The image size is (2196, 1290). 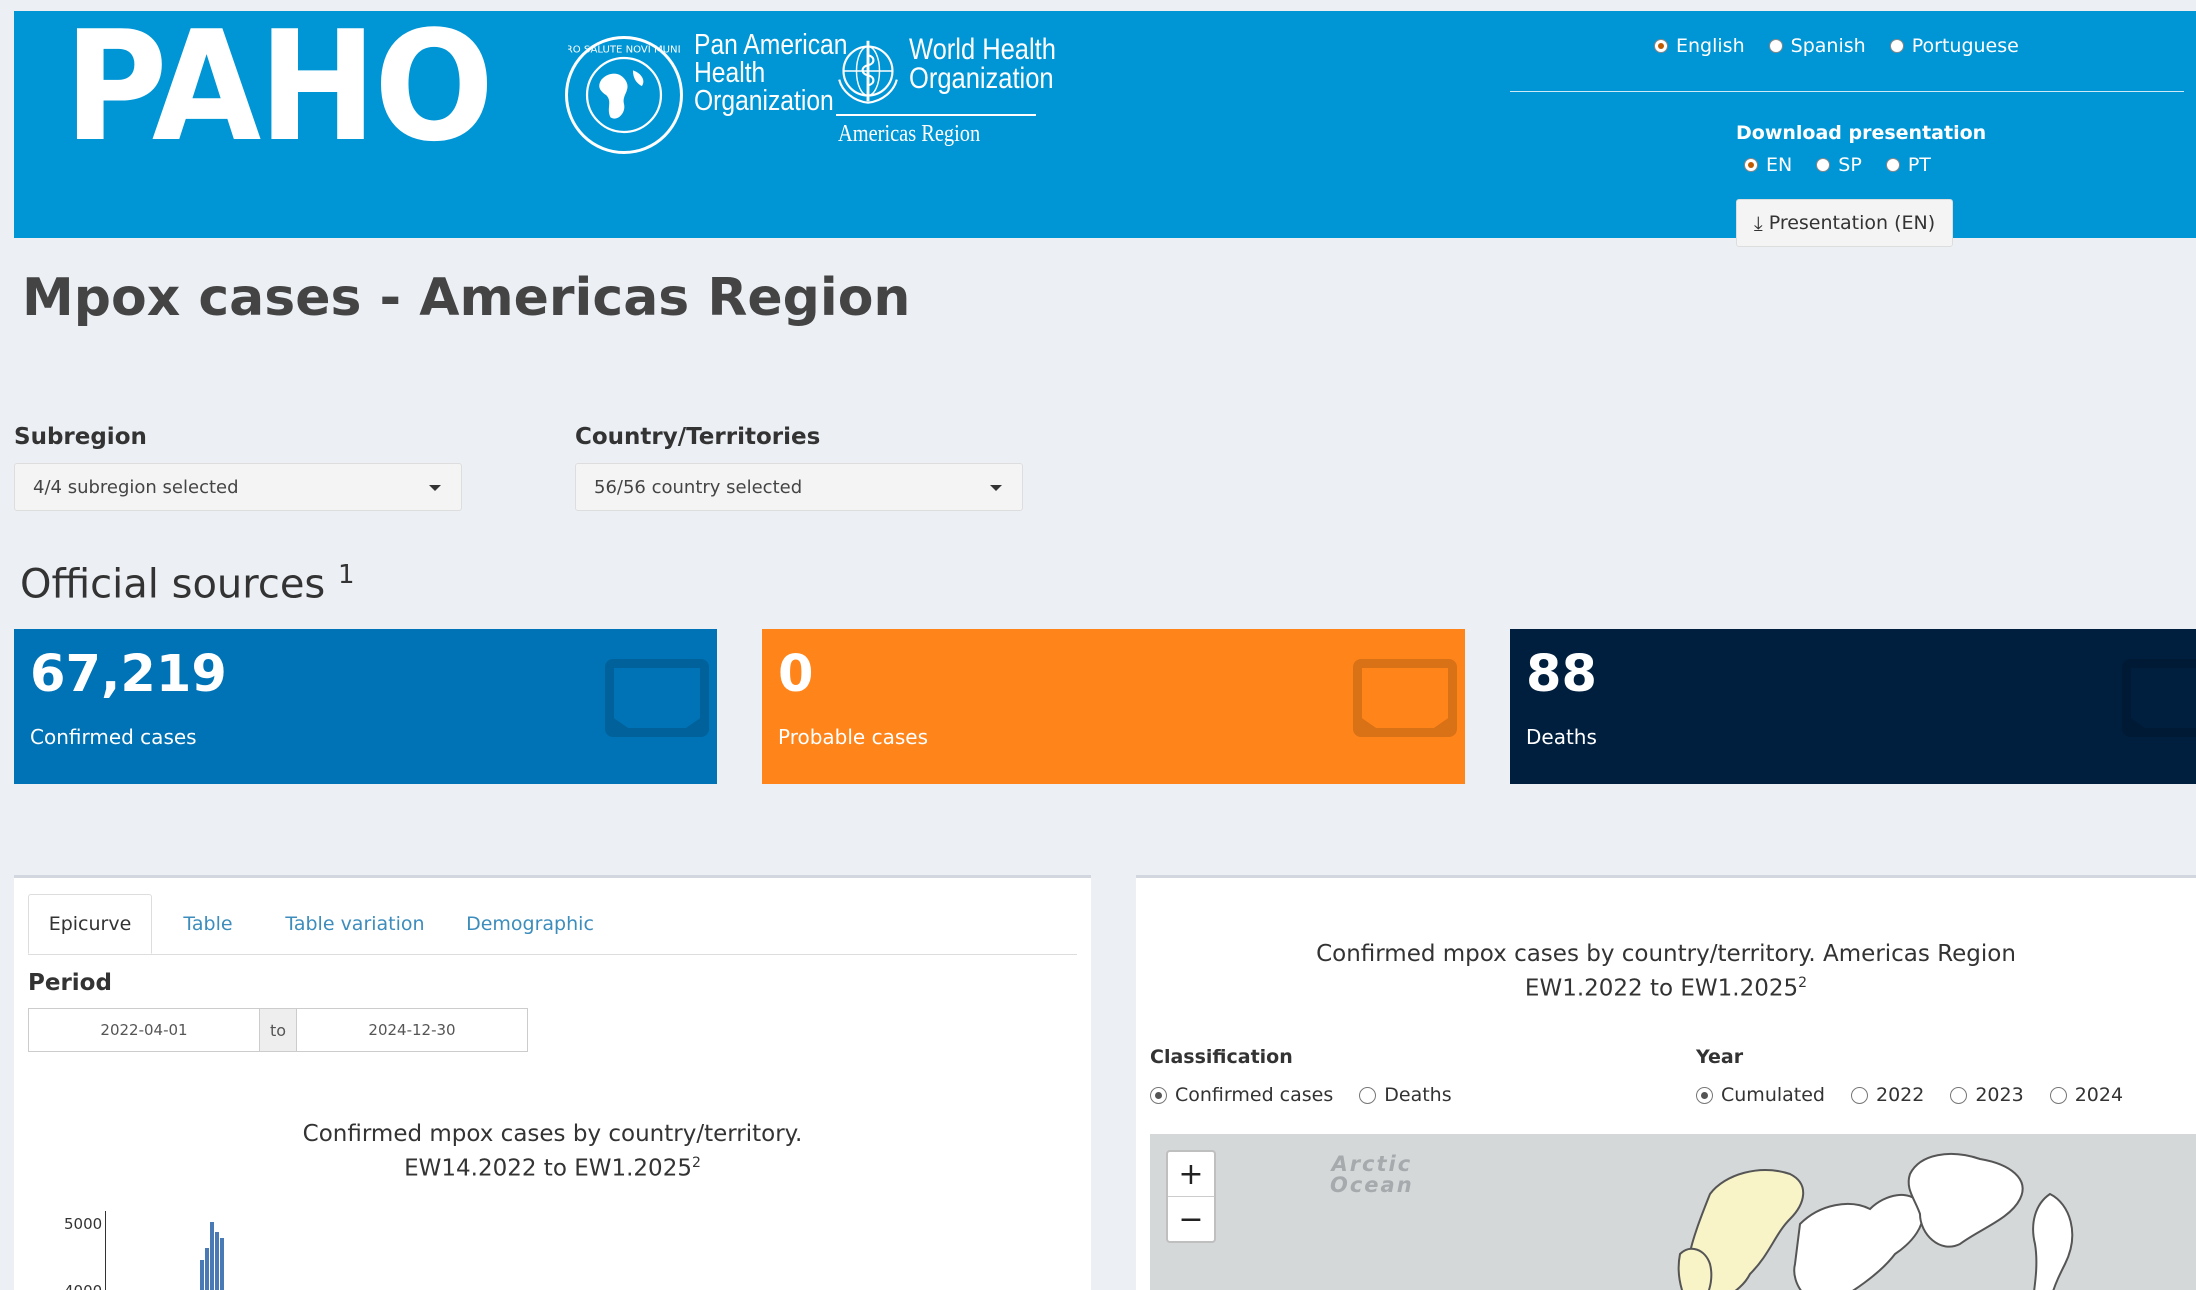 I want to click on who-region-label: Americas Region, so click(x=909, y=134).